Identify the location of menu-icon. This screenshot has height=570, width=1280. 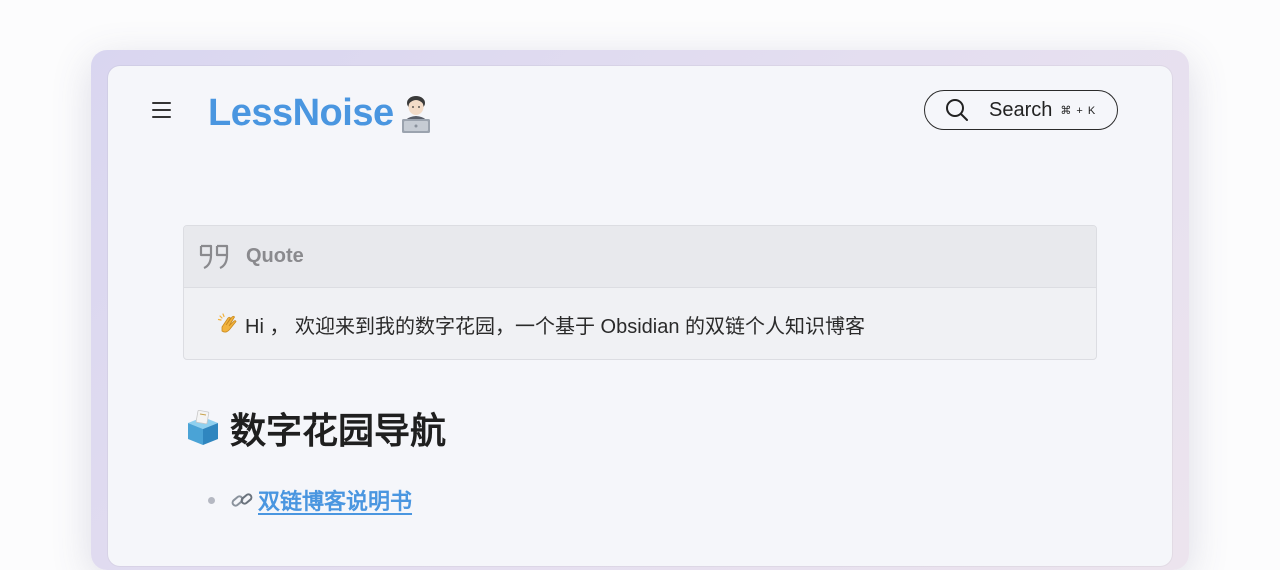
(162, 110).